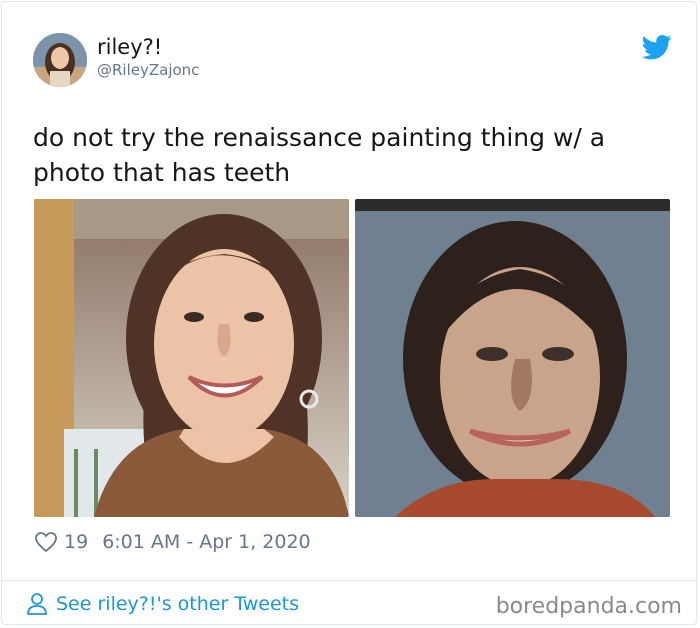 The width and height of the screenshot is (700, 628). What do you see at coordinates (46, 542) in the screenshot?
I see `heart-icon` at bounding box center [46, 542].